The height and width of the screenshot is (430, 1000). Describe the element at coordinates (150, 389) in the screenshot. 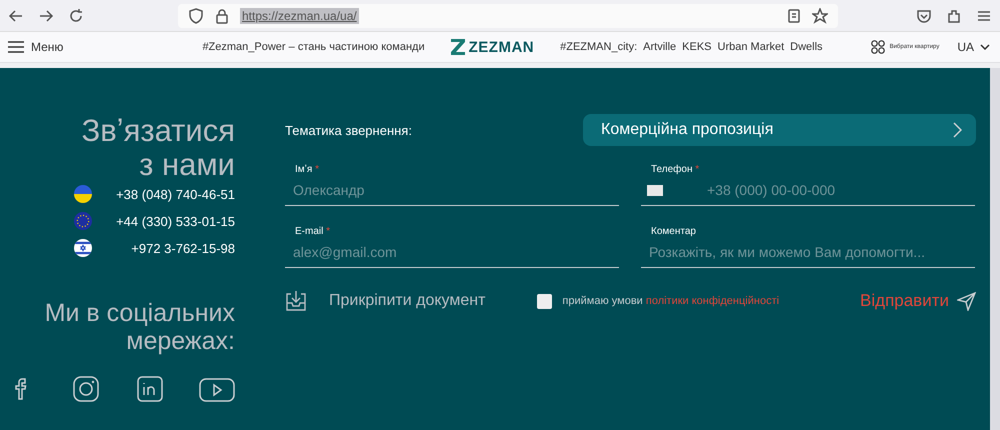

I see `linkedin-icon` at that location.